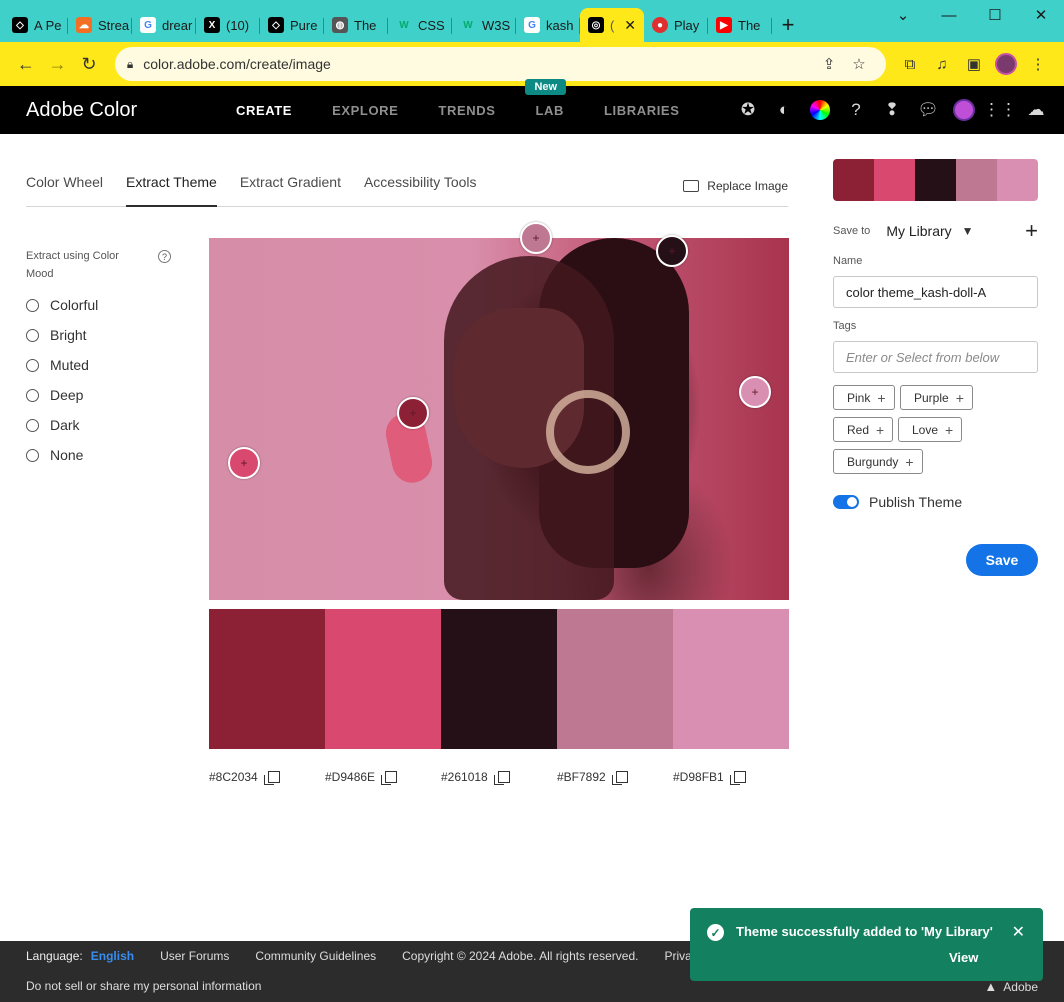  Describe the element at coordinates (910, 64) in the screenshot. I see `extensions-icon: ⧉` at that location.